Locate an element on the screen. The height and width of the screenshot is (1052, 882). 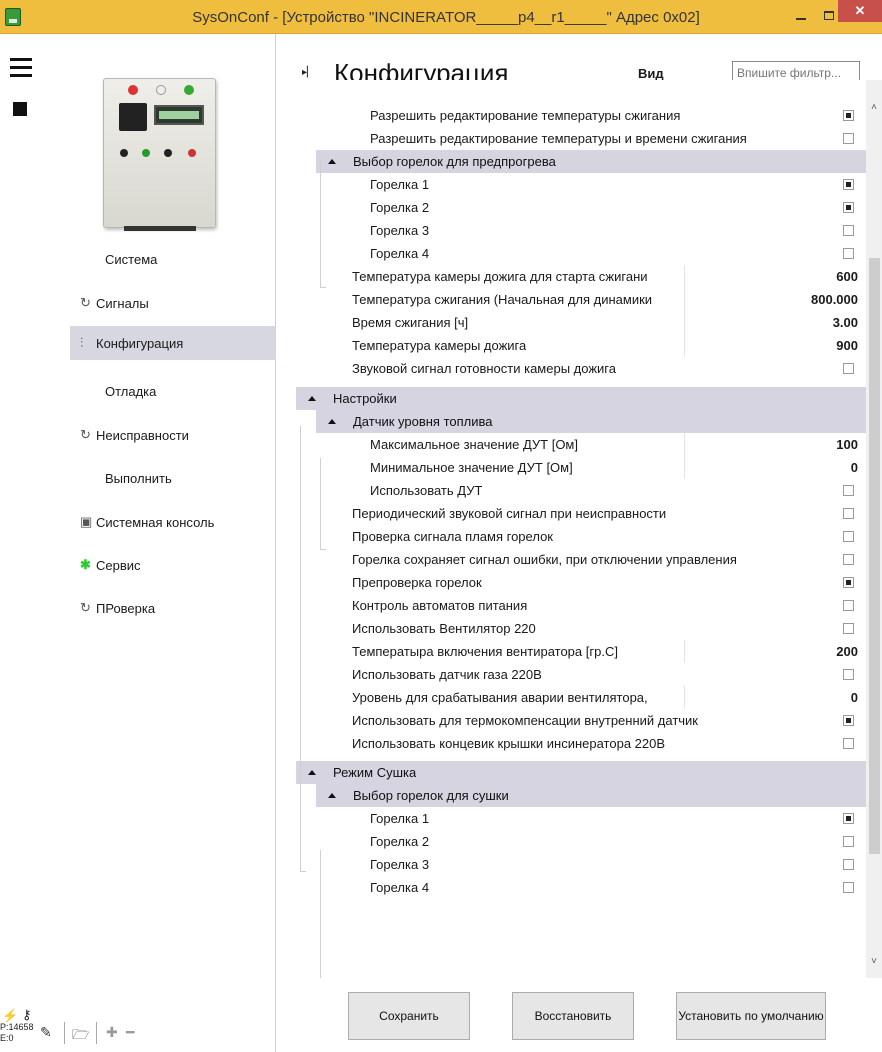
sidebar-item-signals: ↻ Сигналы is located at coordinates (173, 303).